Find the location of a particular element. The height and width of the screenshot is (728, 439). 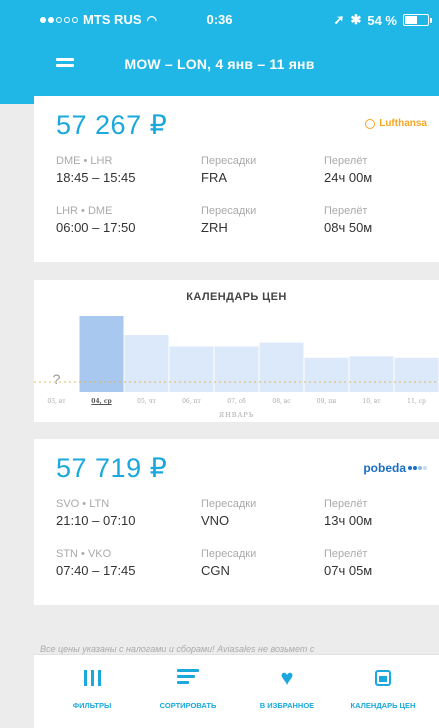

leg-route: SVO • LTN is located at coordinates (83, 504).